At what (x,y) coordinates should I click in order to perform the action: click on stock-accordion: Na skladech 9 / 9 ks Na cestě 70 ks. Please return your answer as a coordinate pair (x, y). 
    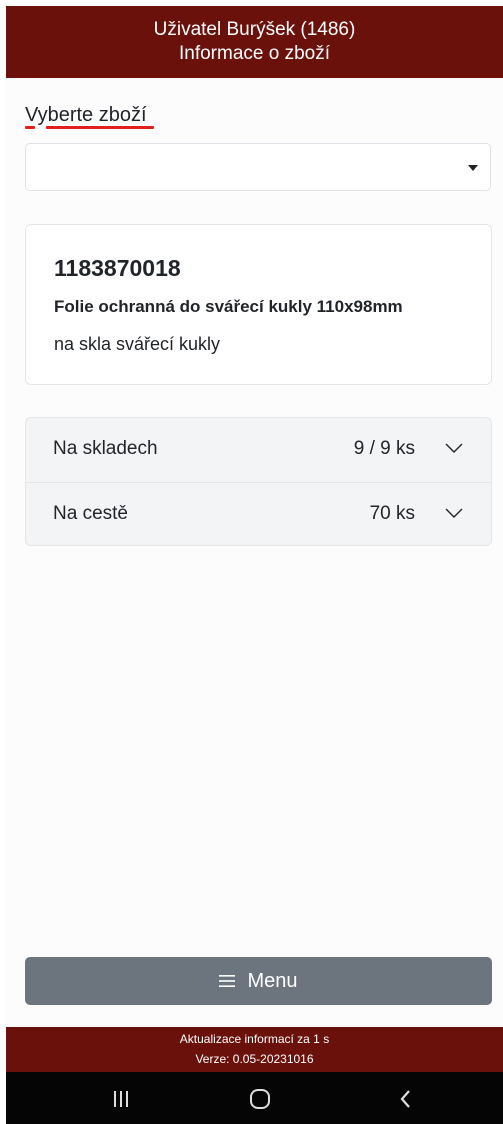
    Looking at the image, I should click on (258, 481).